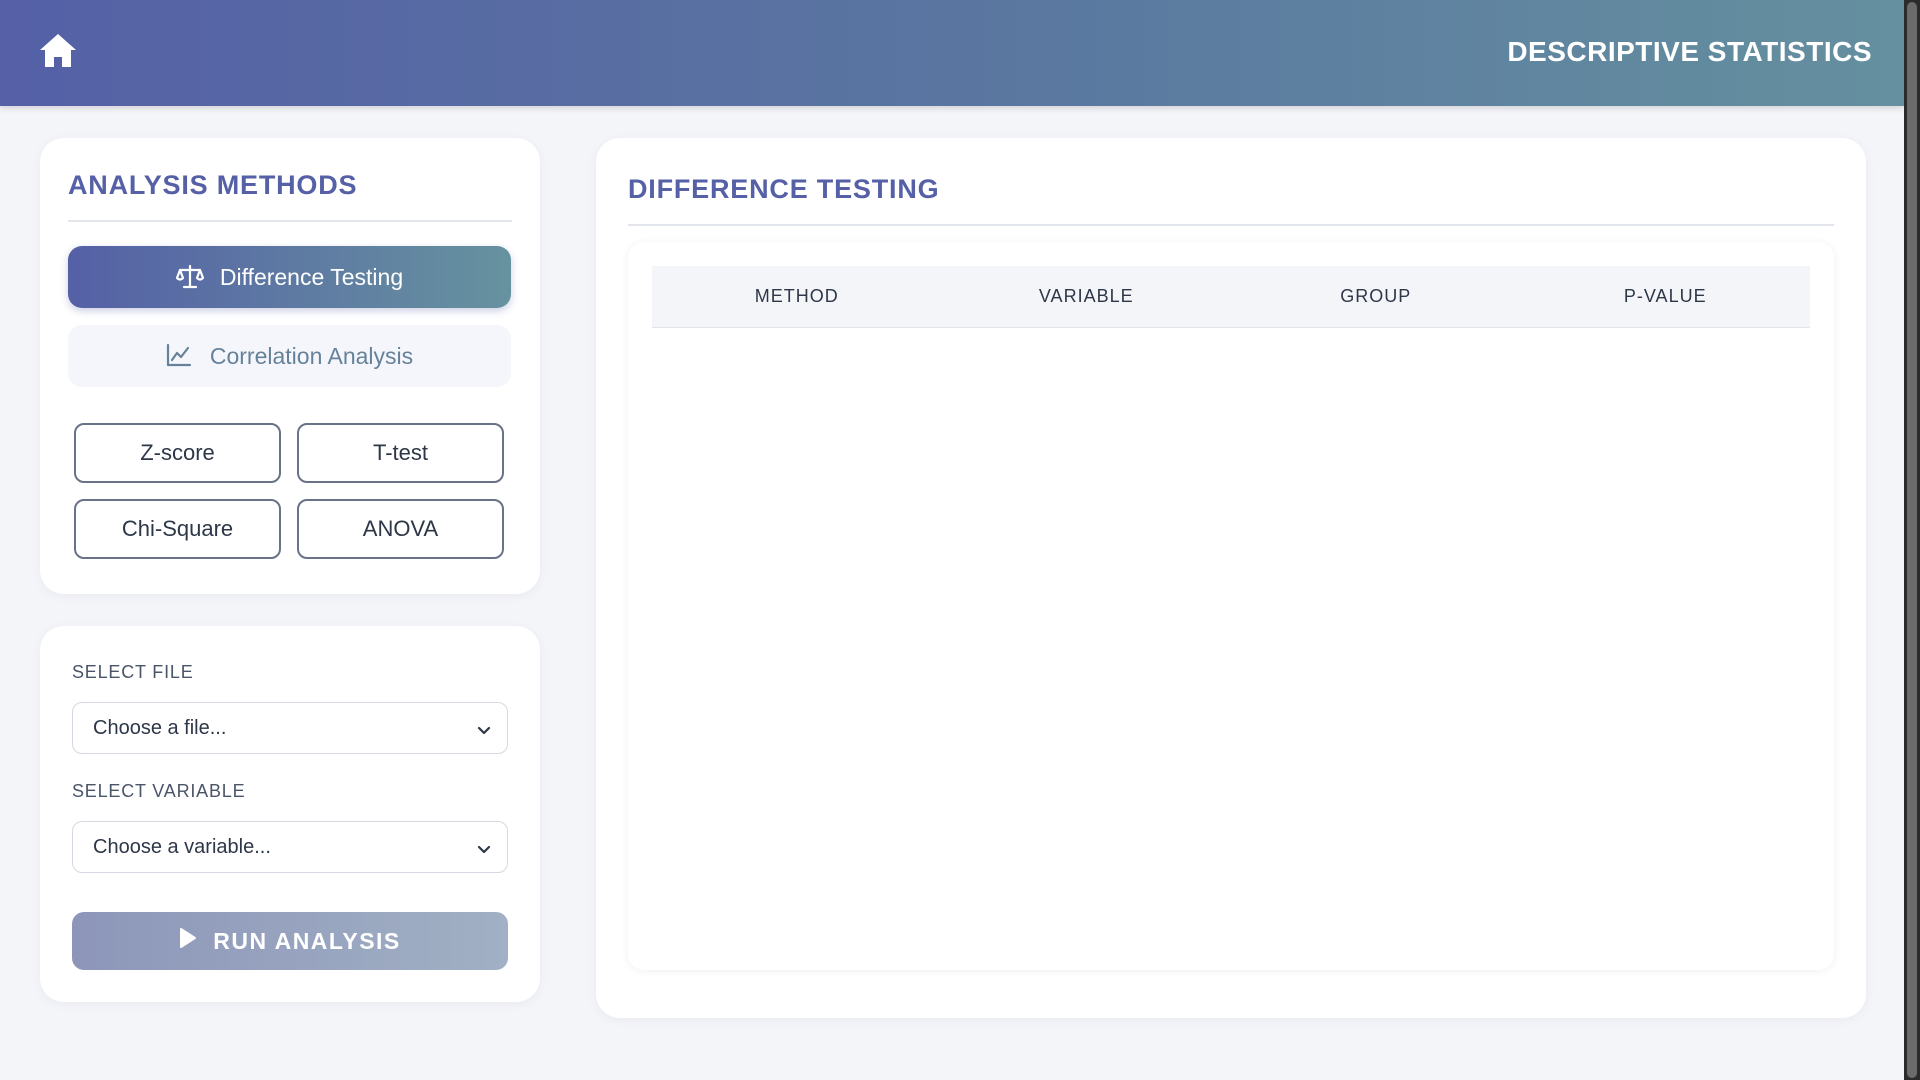 This screenshot has height=1080, width=1920. Describe the element at coordinates (1376, 296) in the screenshot. I see `column-header-group: GROUP` at that location.